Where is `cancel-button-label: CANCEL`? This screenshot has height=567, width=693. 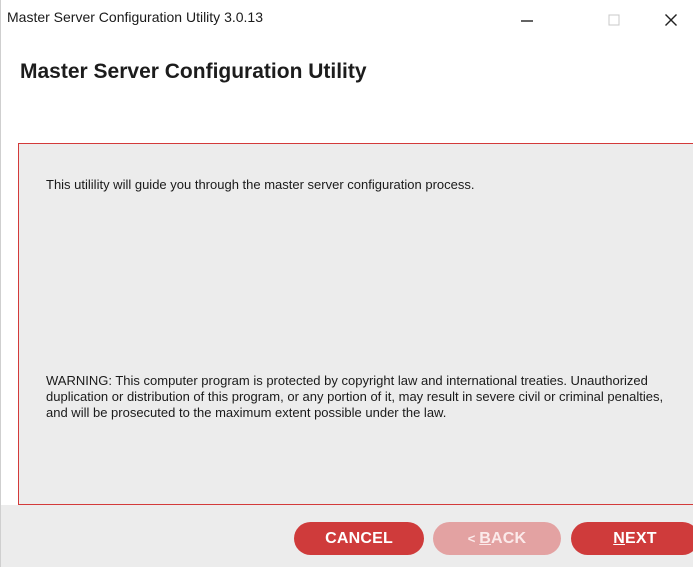
cancel-button-label: CANCEL is located at coordinates (359, 538).